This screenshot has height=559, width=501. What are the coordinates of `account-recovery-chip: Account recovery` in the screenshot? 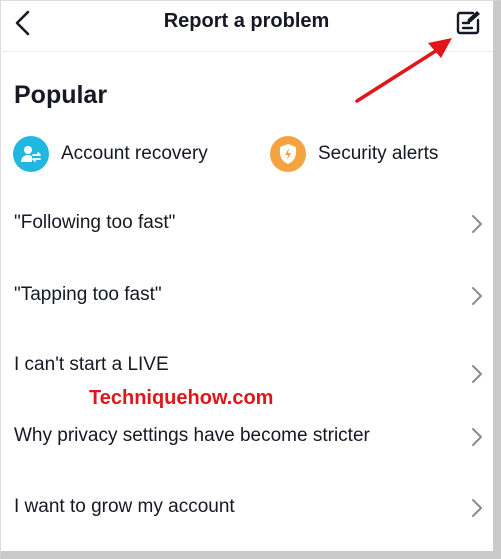 It's located at (110, 154).